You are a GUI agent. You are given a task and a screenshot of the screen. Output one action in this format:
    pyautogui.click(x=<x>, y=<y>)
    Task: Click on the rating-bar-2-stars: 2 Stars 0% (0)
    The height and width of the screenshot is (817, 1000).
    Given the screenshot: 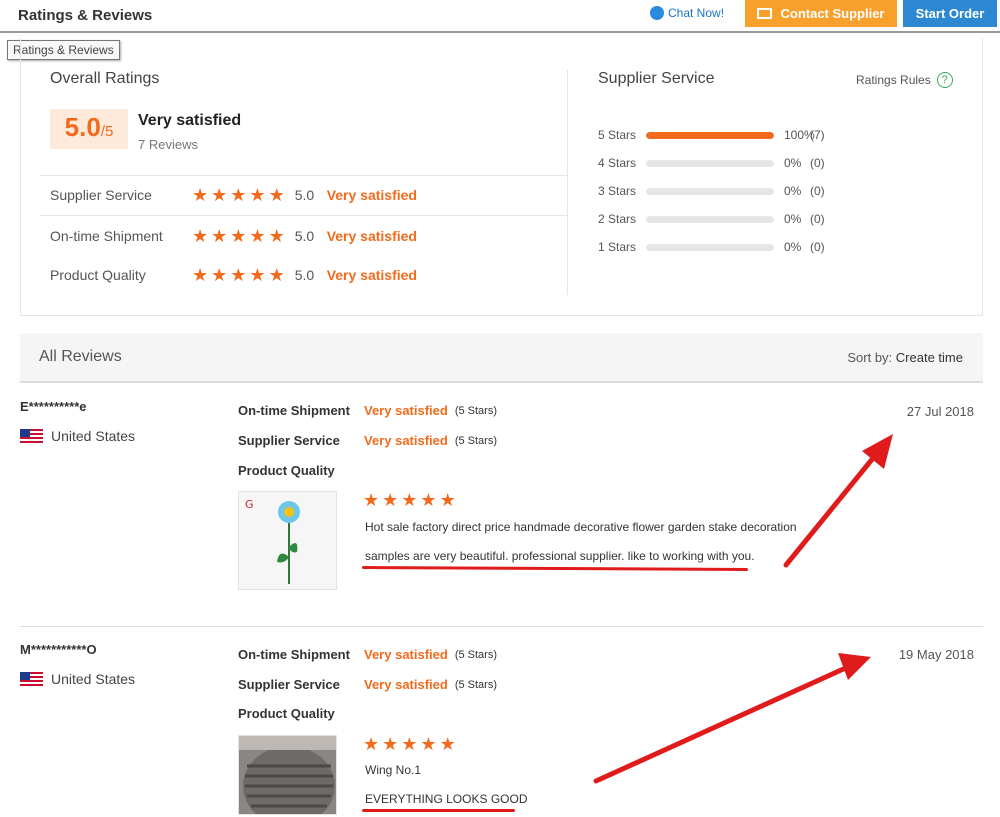 What is the action you would take?
    pyautogui.click(x=718, y=219)
    